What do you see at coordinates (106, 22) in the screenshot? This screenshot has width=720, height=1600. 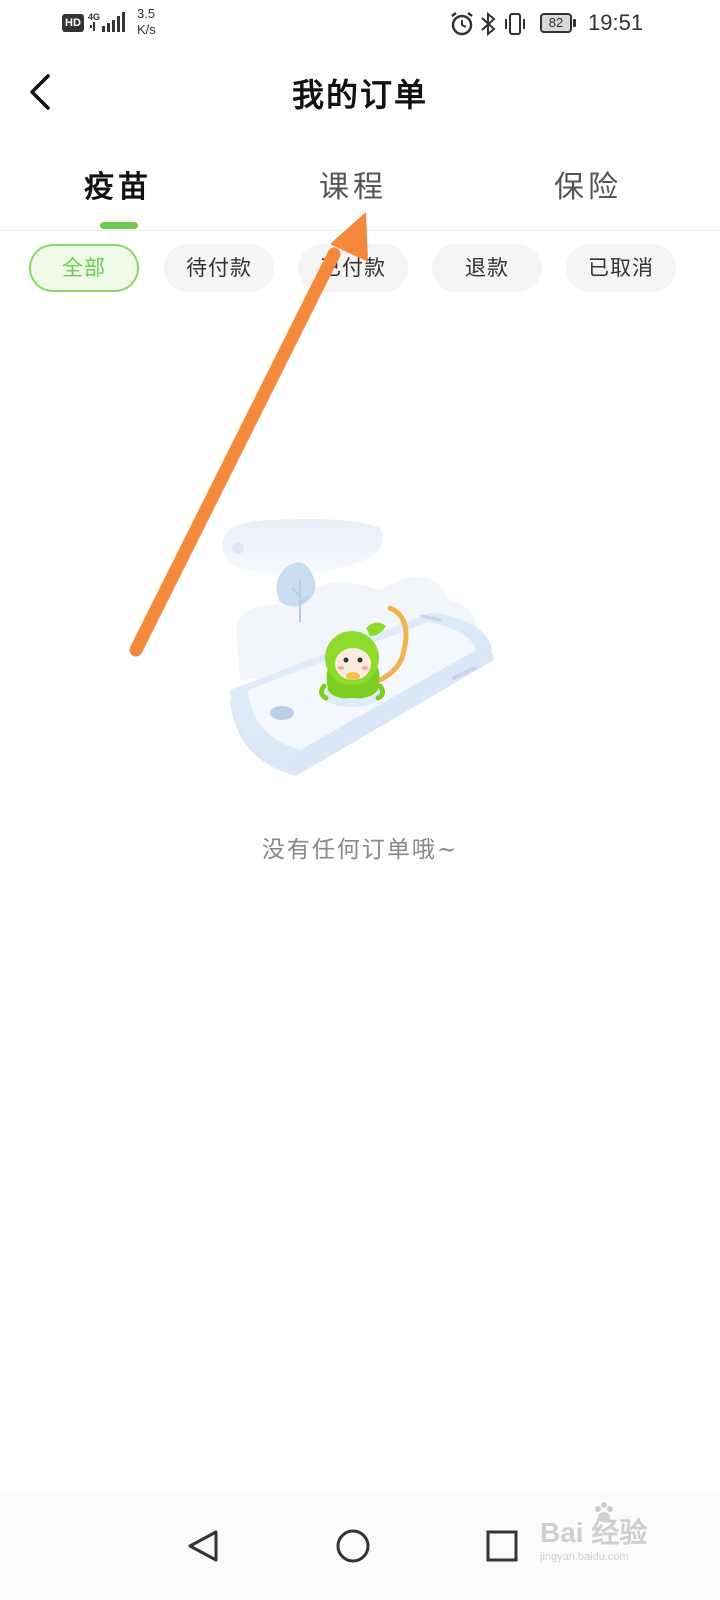 I see `signal-icon: 4G` at bounding box center [106, 22].